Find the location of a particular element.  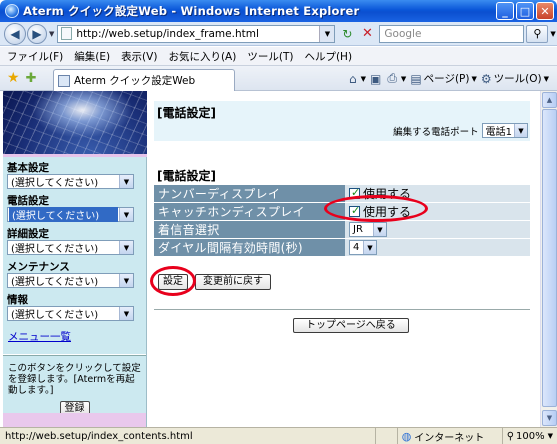

feeds-button: ▣ is located at coordinates (376, 79).